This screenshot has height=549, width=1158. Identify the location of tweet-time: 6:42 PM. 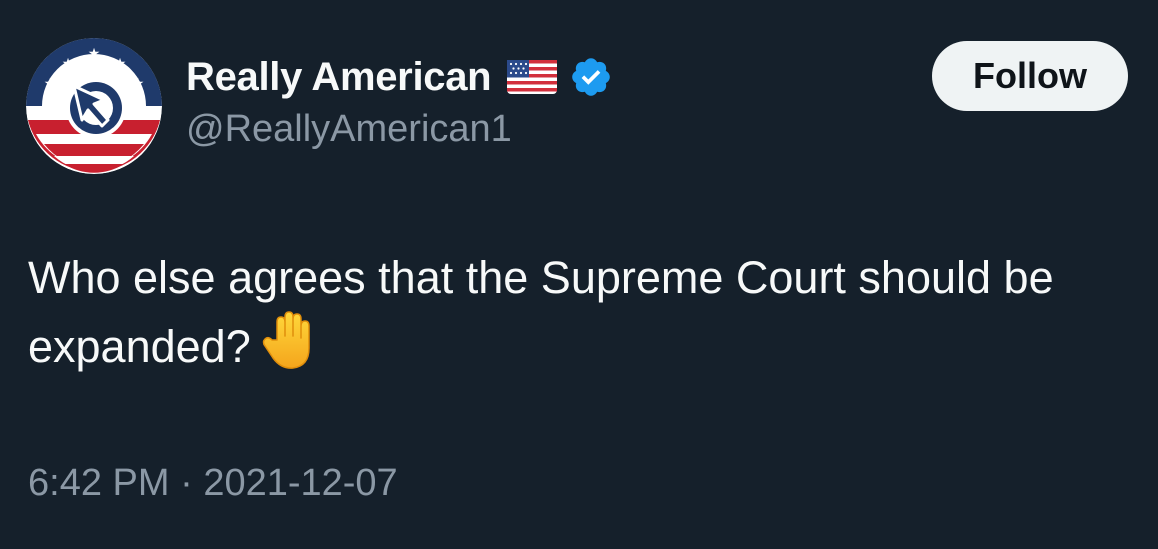
(99, 483).